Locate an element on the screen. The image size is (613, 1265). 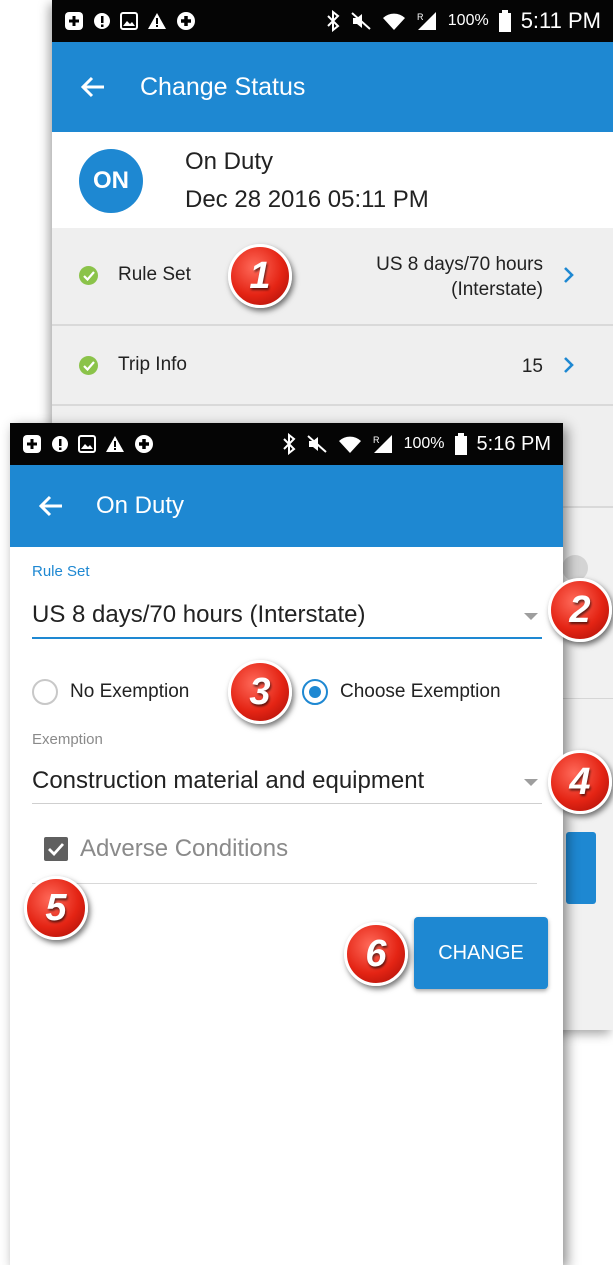
callout-marker-4: 4 is located at coordinates (580, 782).